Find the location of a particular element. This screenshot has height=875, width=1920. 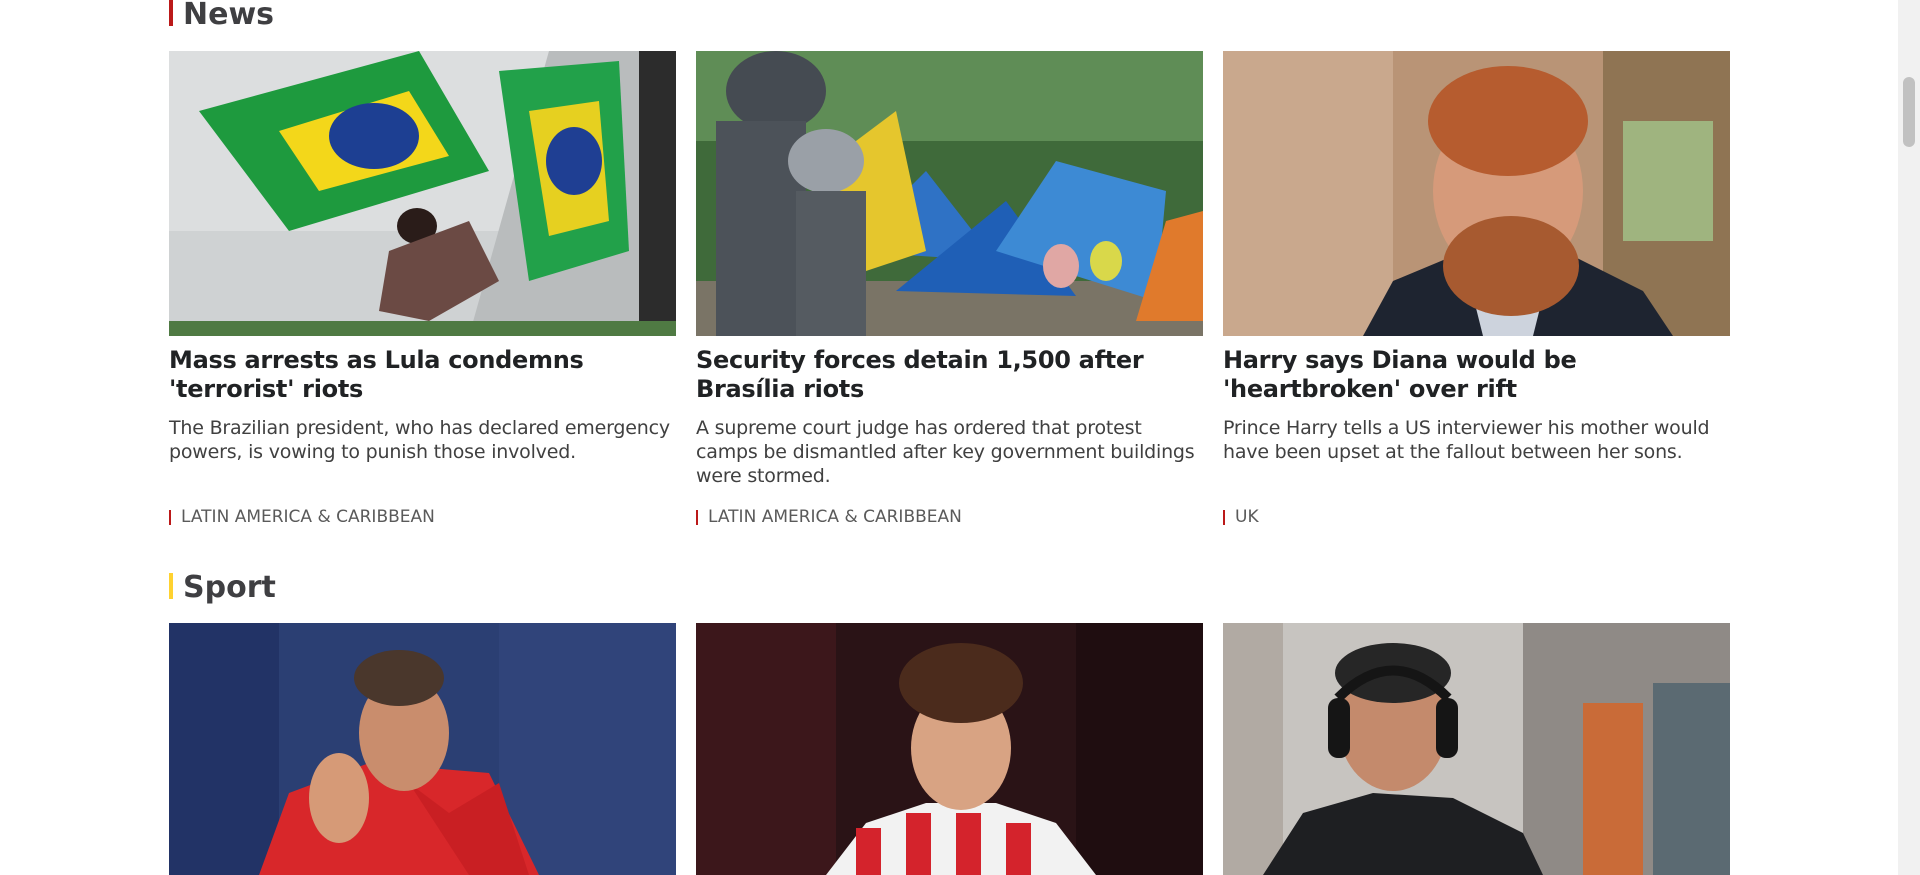

wales-footballer-photo is located at coordinates (422, 749).